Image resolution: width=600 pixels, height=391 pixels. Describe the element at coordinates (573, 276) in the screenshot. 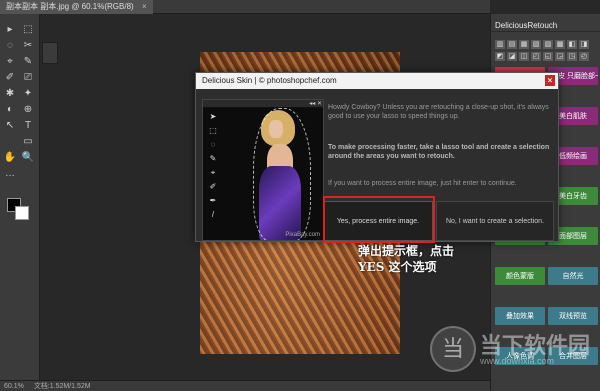

I see `retouch-button: 自然光` at that location.